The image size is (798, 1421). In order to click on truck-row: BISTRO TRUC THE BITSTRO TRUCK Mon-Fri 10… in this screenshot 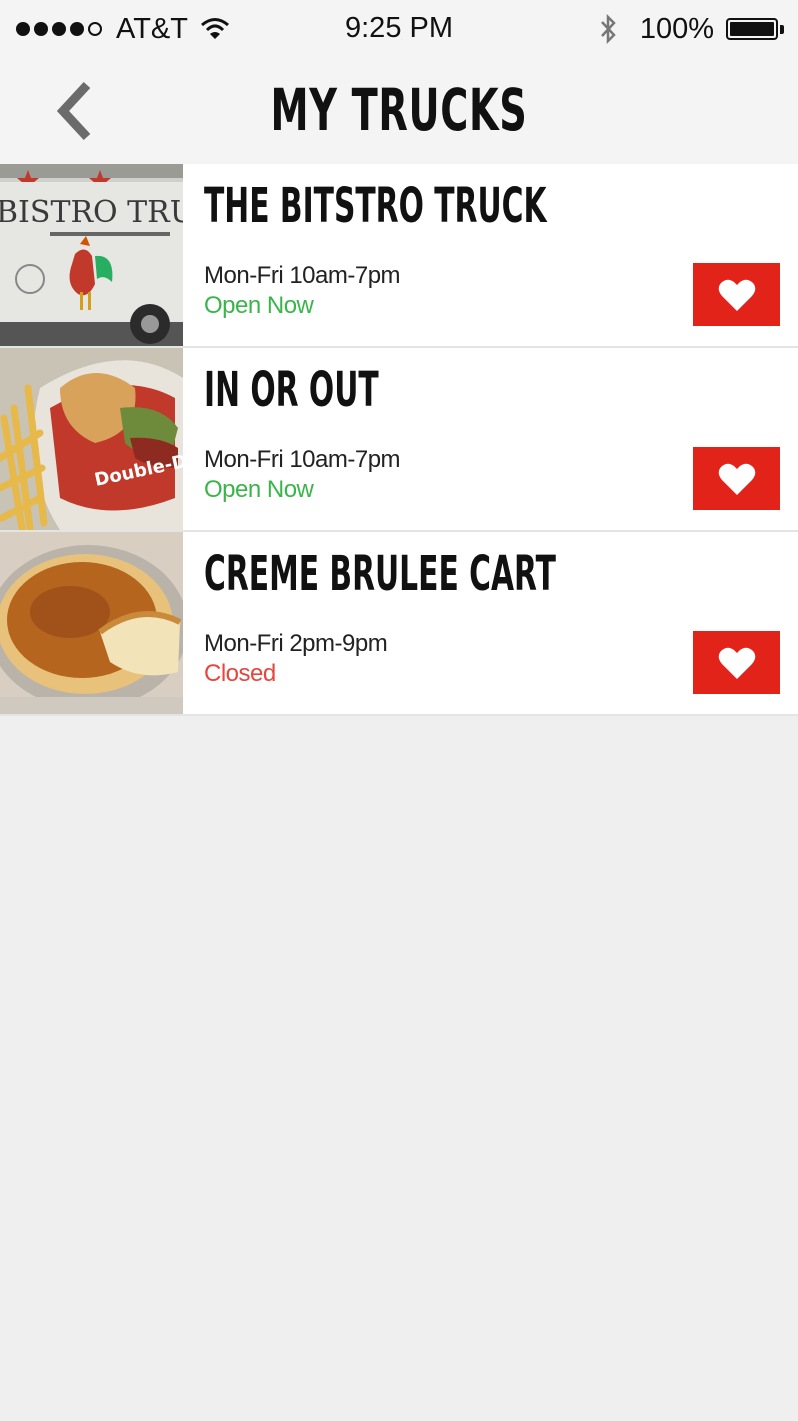, I will do `click(399, 256)`.